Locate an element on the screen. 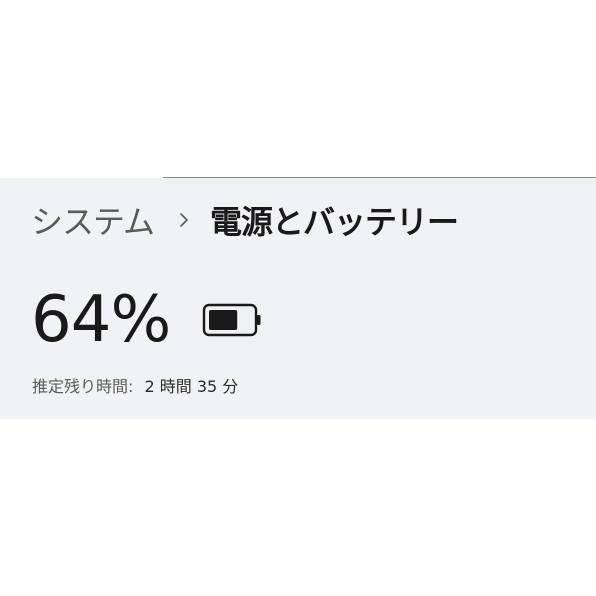  battery-icon is located at coordinates (232, 320).